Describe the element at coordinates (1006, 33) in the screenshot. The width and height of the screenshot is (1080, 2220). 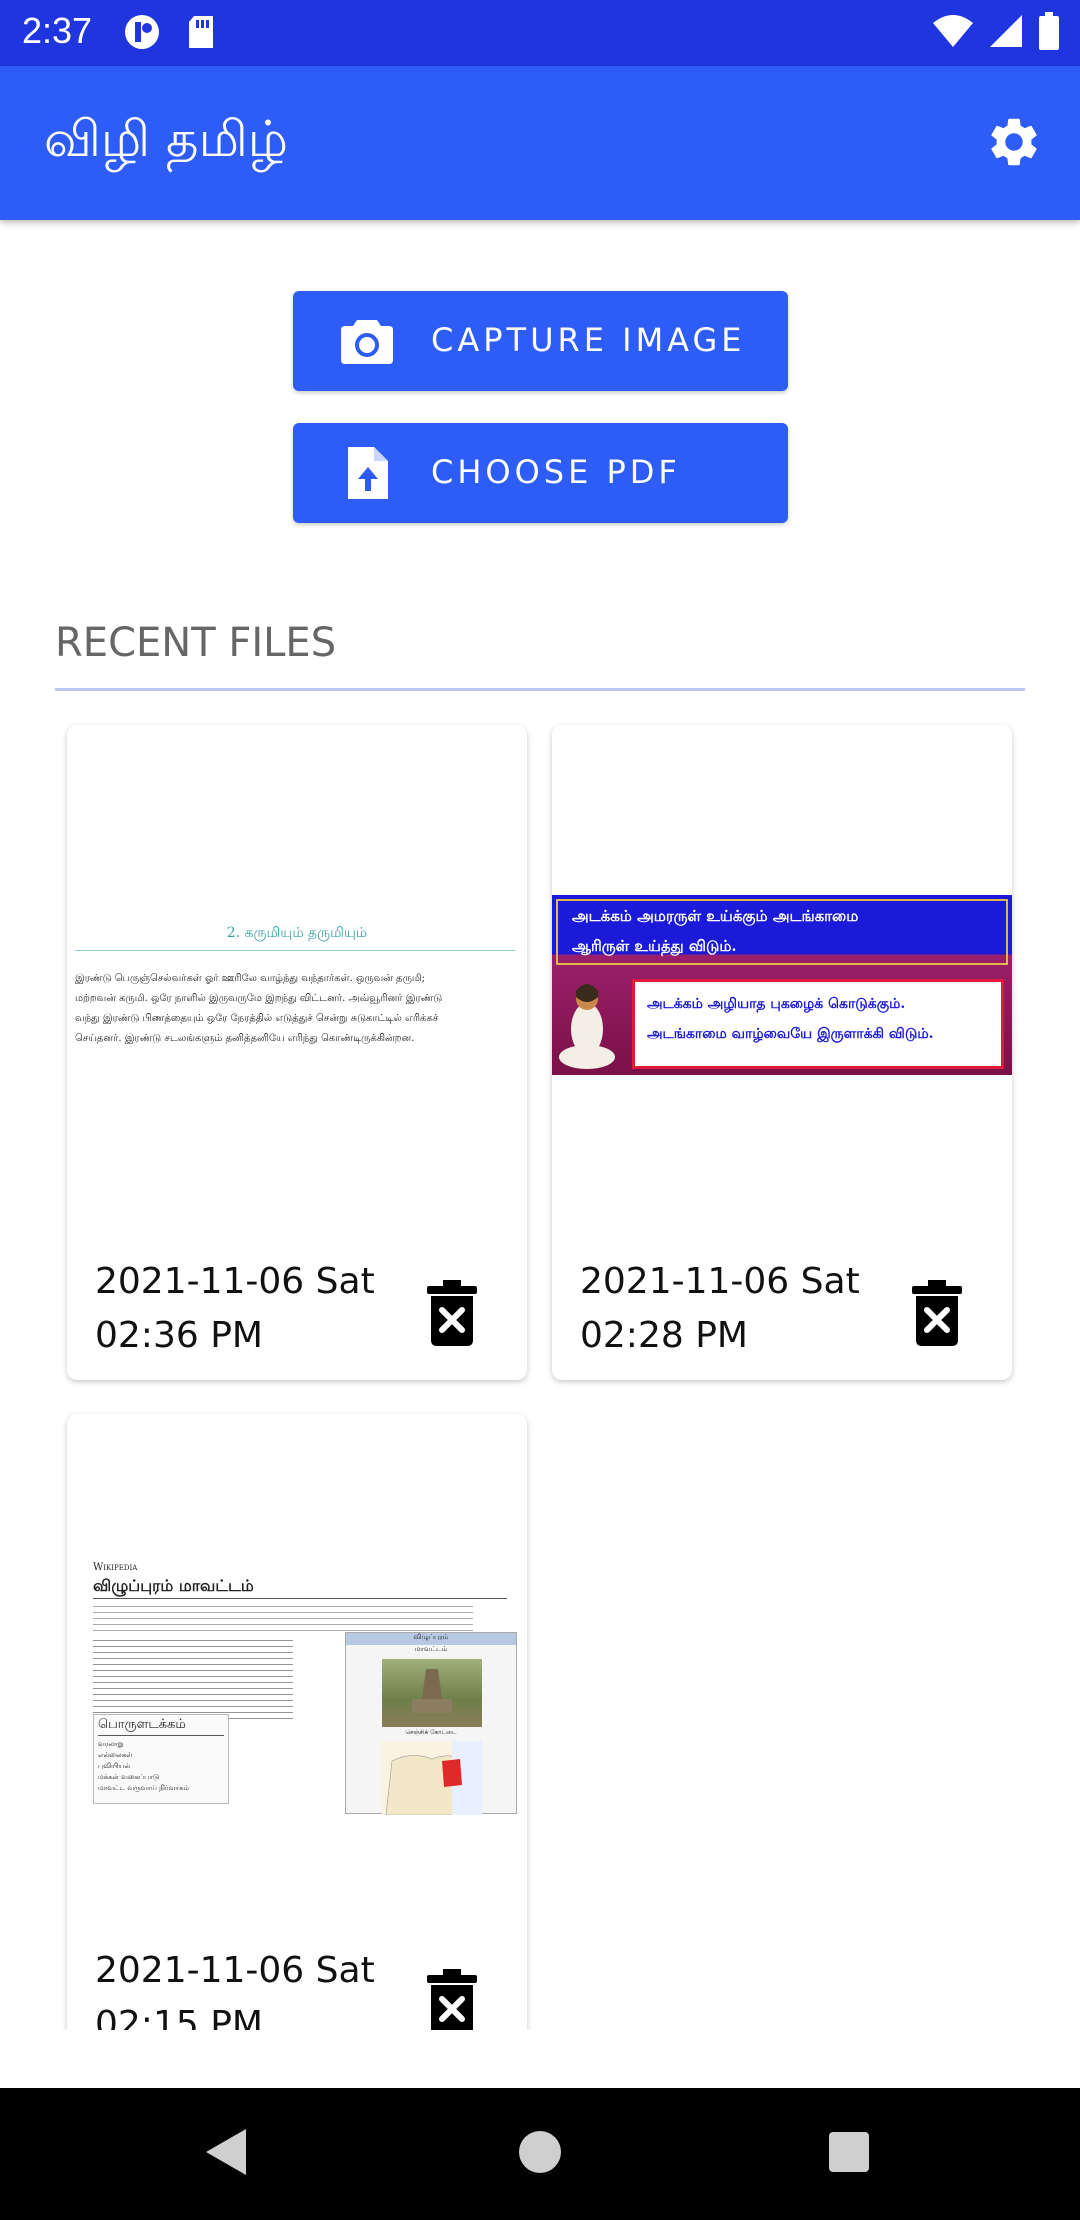
I see `cell-signal-icon` at that location.